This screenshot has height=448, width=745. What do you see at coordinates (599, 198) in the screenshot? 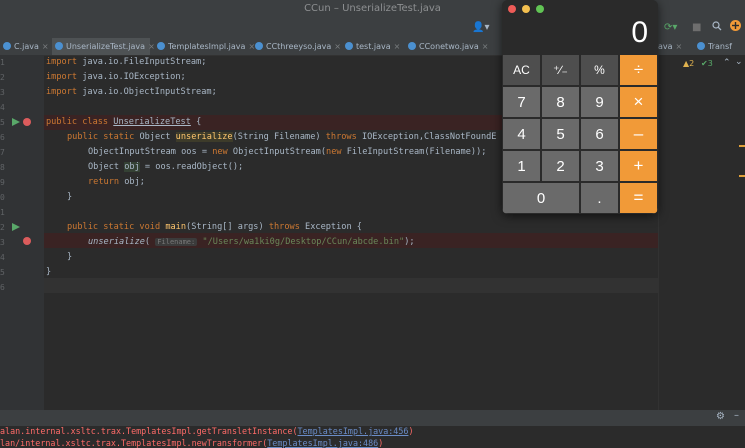
I see `decimal-button: .` at bounding box center [599, 198].